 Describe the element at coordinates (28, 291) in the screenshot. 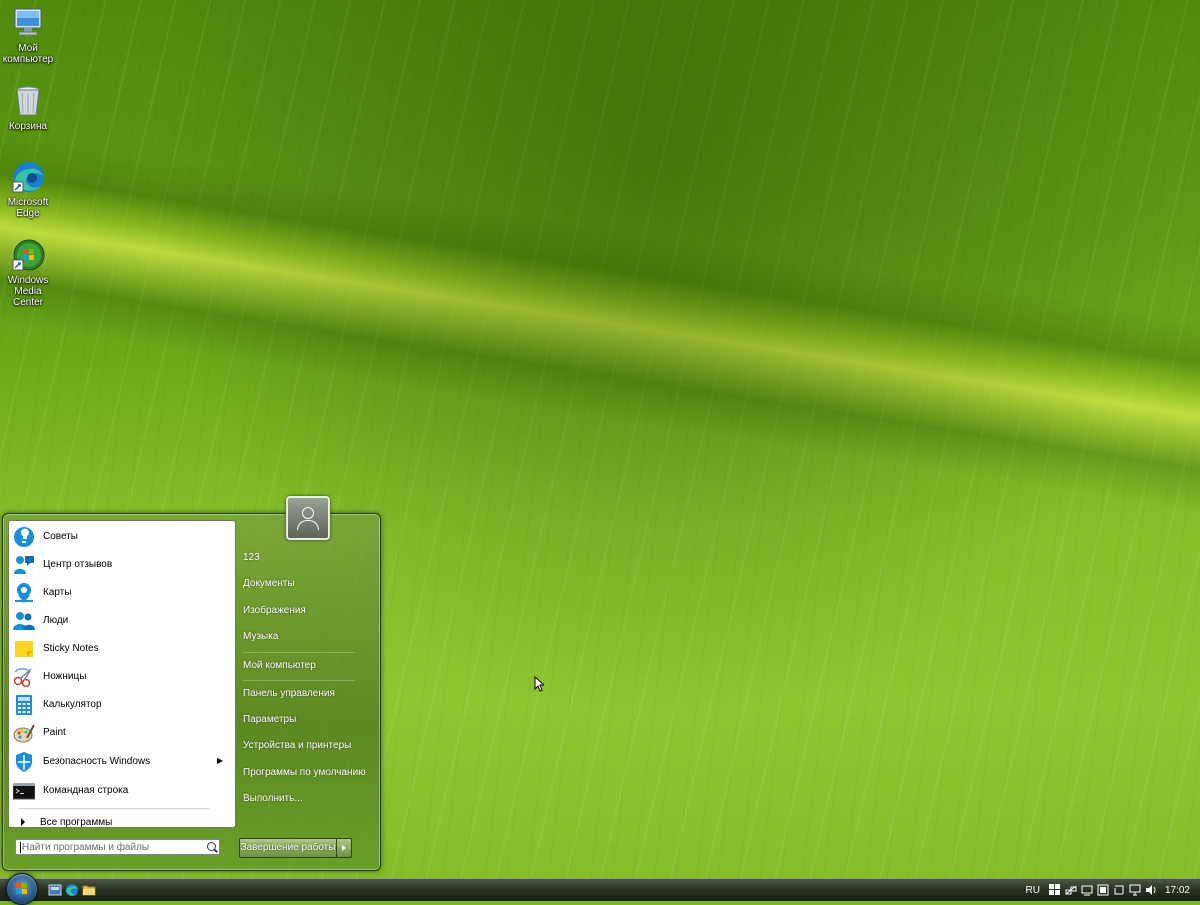

I see `desktop-icon-label: Windows Media Center` at that location.